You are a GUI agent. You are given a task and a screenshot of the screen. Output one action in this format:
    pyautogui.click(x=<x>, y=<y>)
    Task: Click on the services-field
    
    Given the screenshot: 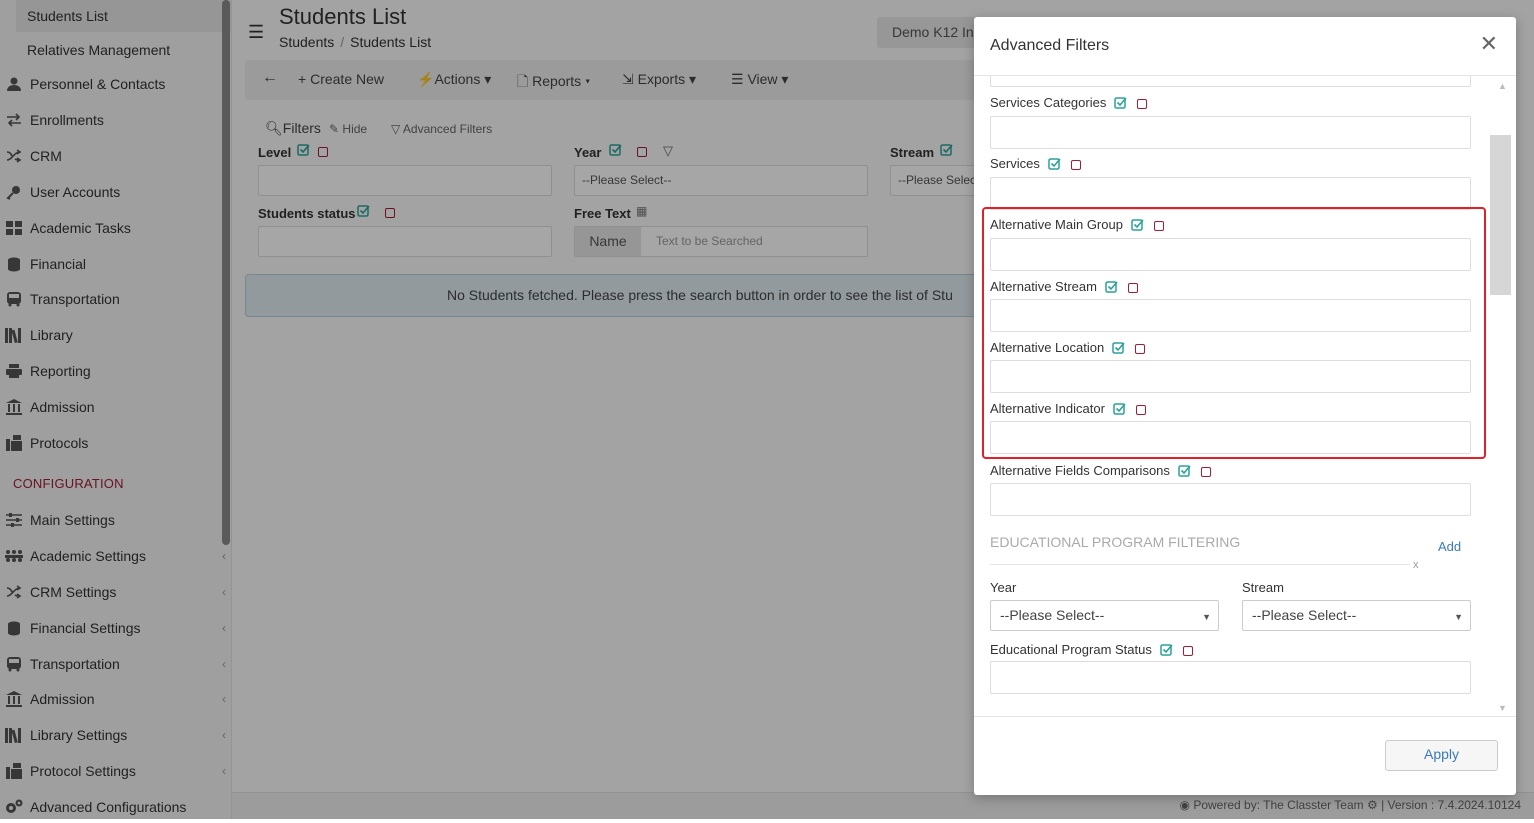 What is the action you would take?
    pyautogui.click(x=1230, y=193)
    